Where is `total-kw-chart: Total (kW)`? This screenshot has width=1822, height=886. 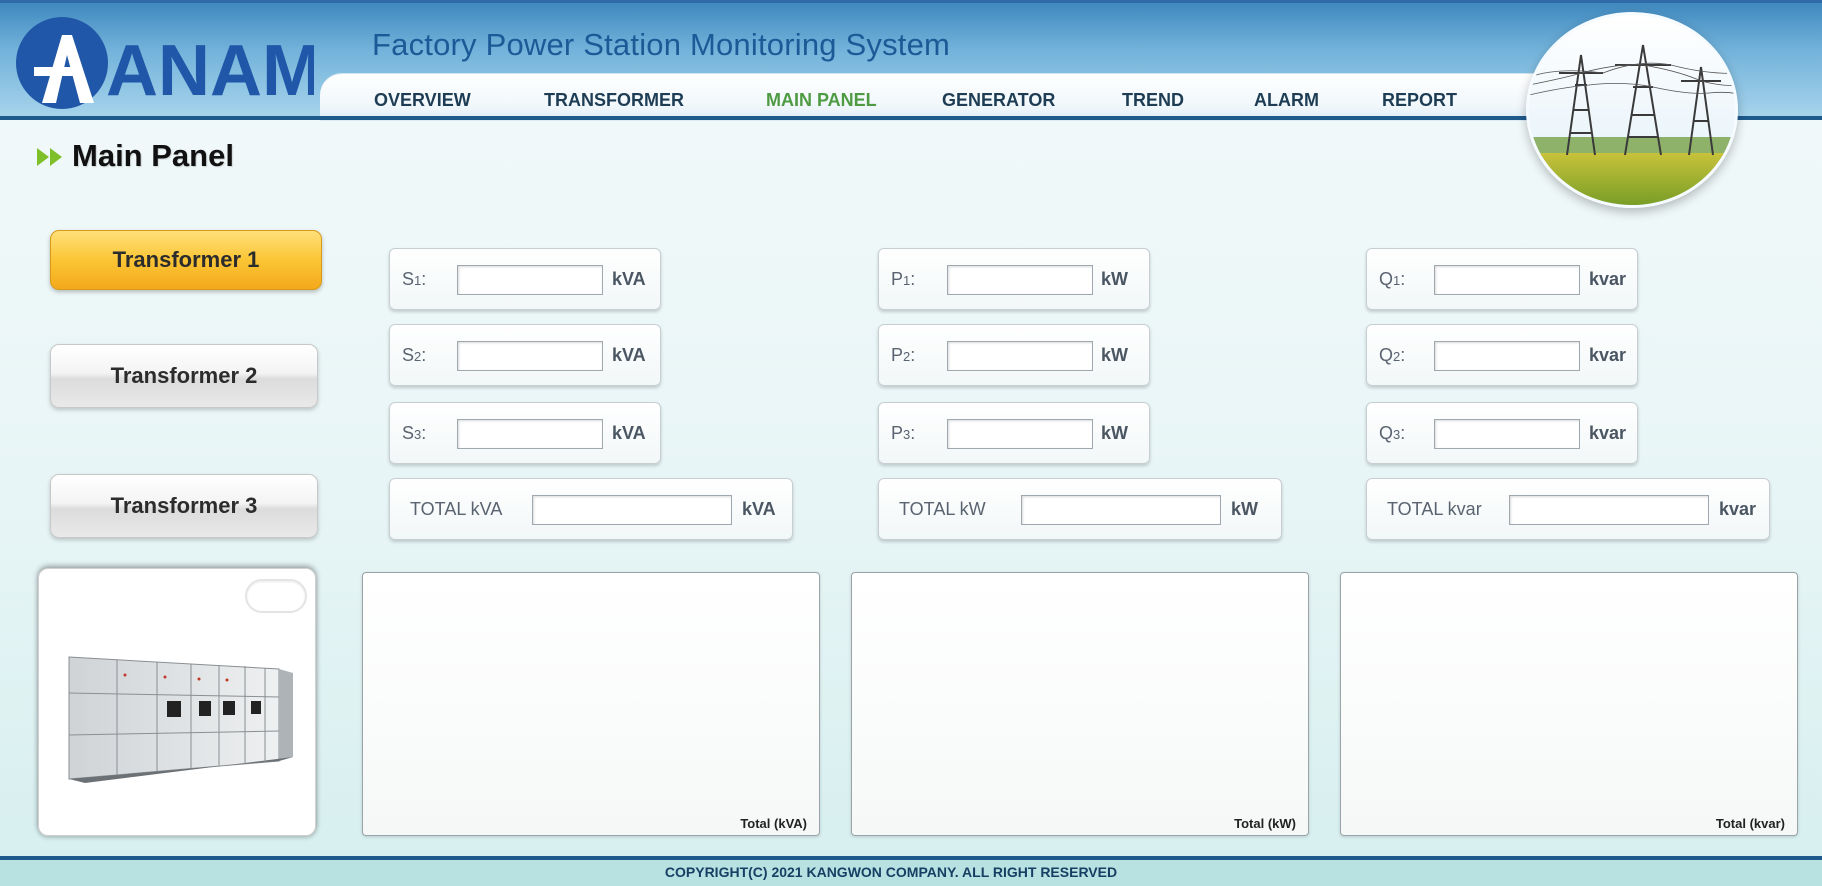
total-kw-chart: Total (kW) is located at coordinates (1080, 704).